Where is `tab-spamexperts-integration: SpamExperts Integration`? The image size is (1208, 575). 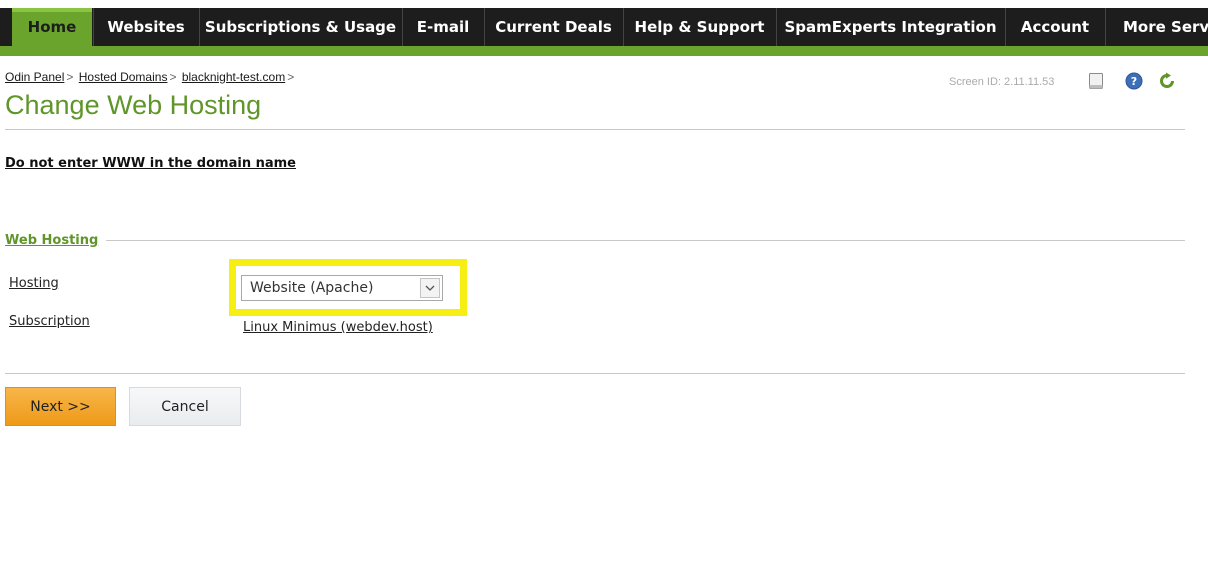 tab-spamexperts-integration: SpamExperts Integration is located at coordinates (890, 27).